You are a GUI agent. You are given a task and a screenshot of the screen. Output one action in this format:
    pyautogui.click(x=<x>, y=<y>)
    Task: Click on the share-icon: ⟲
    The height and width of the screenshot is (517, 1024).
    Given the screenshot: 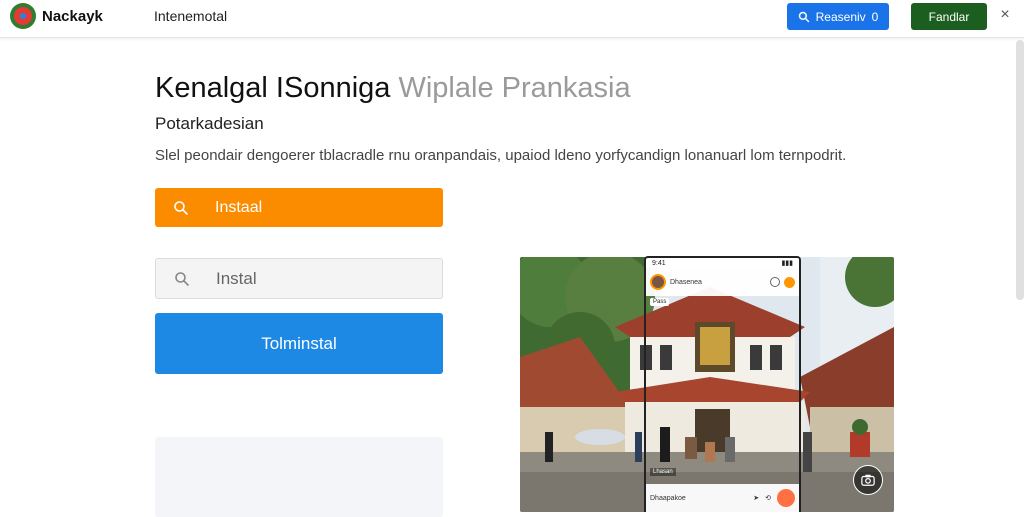 What is the action you would take?
    pyautogui.click(x=768, y=498)
    